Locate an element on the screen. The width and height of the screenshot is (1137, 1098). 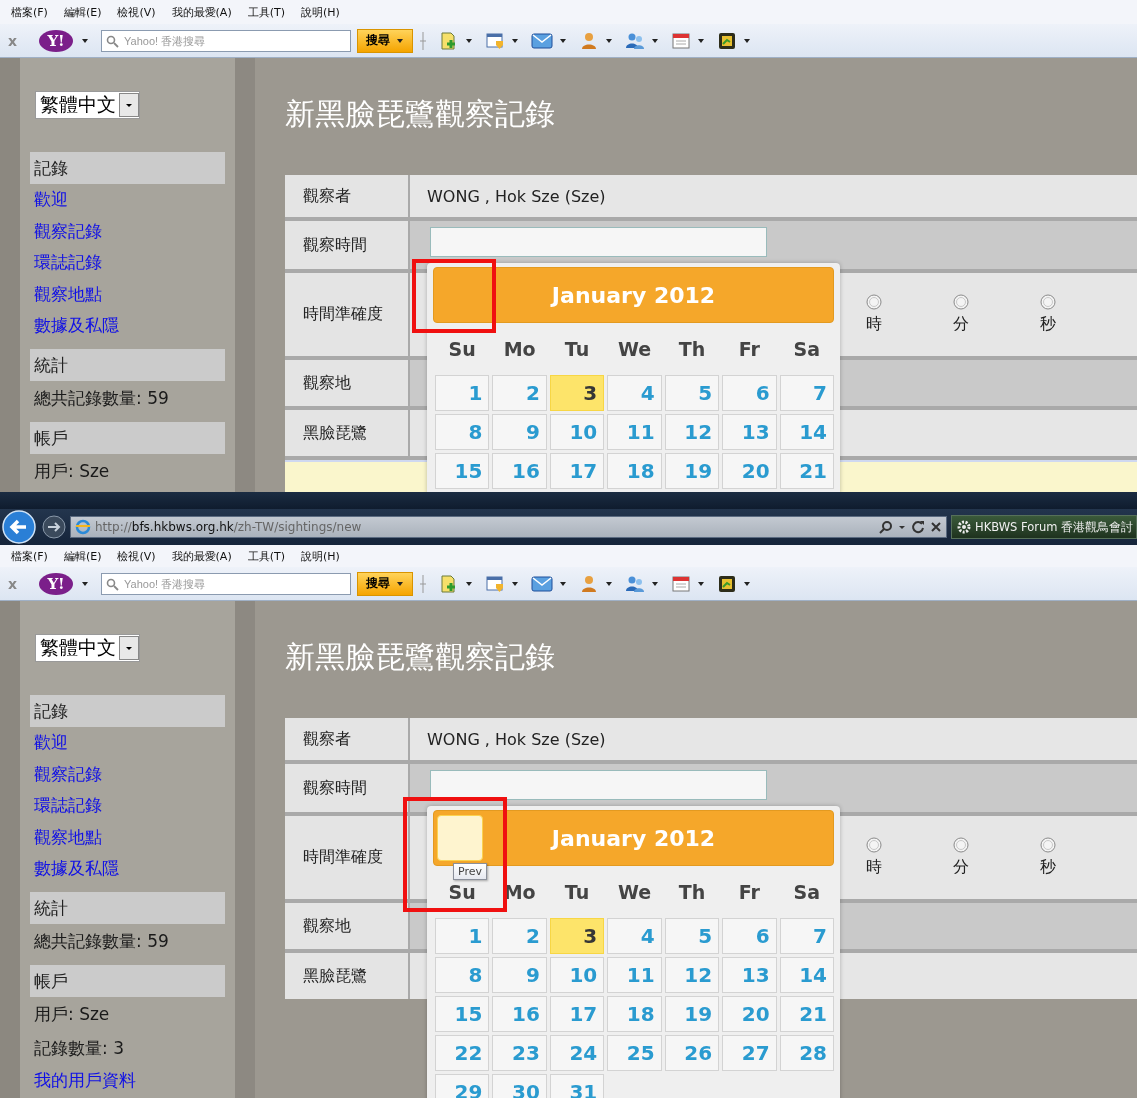
menu-item: 我的最愛(A) is located at coordinates (204, 12).